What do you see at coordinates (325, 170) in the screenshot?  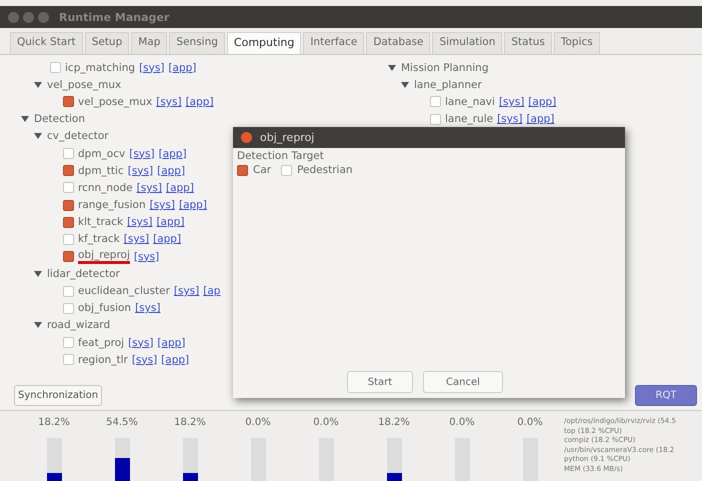 I see `checkbox-label: Pedestrian` at bounding box center [325, 170].